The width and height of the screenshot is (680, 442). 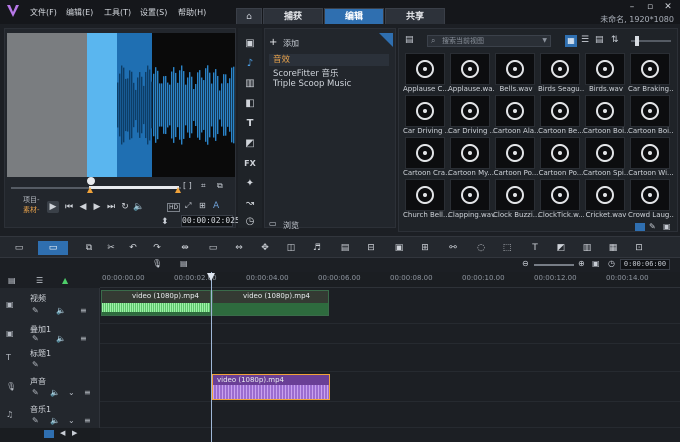 What do you see at coordinates (19, 248) in the screenshot?
I see `storyboard-view-icon: ▭` at bounding box center [19, 248].